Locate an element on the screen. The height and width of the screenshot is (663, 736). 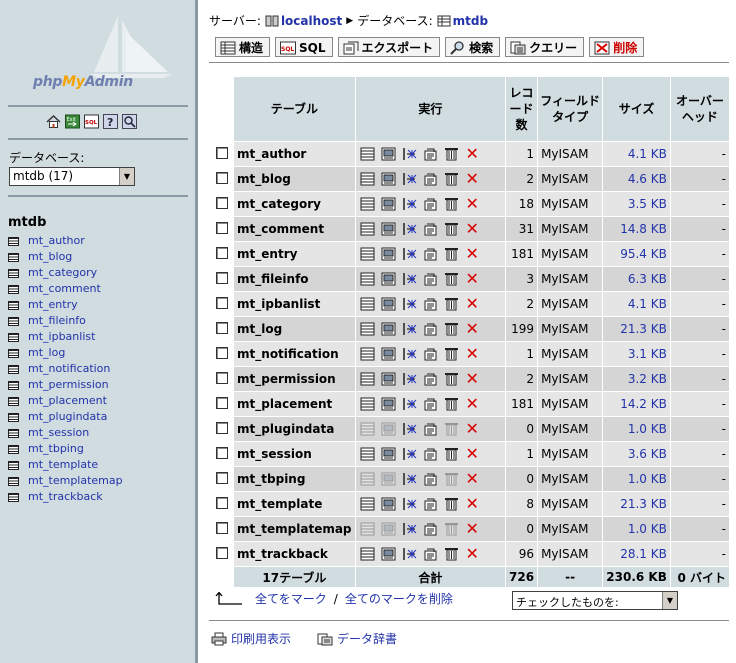
server-link: localhost is located at coordinates (311, 21).